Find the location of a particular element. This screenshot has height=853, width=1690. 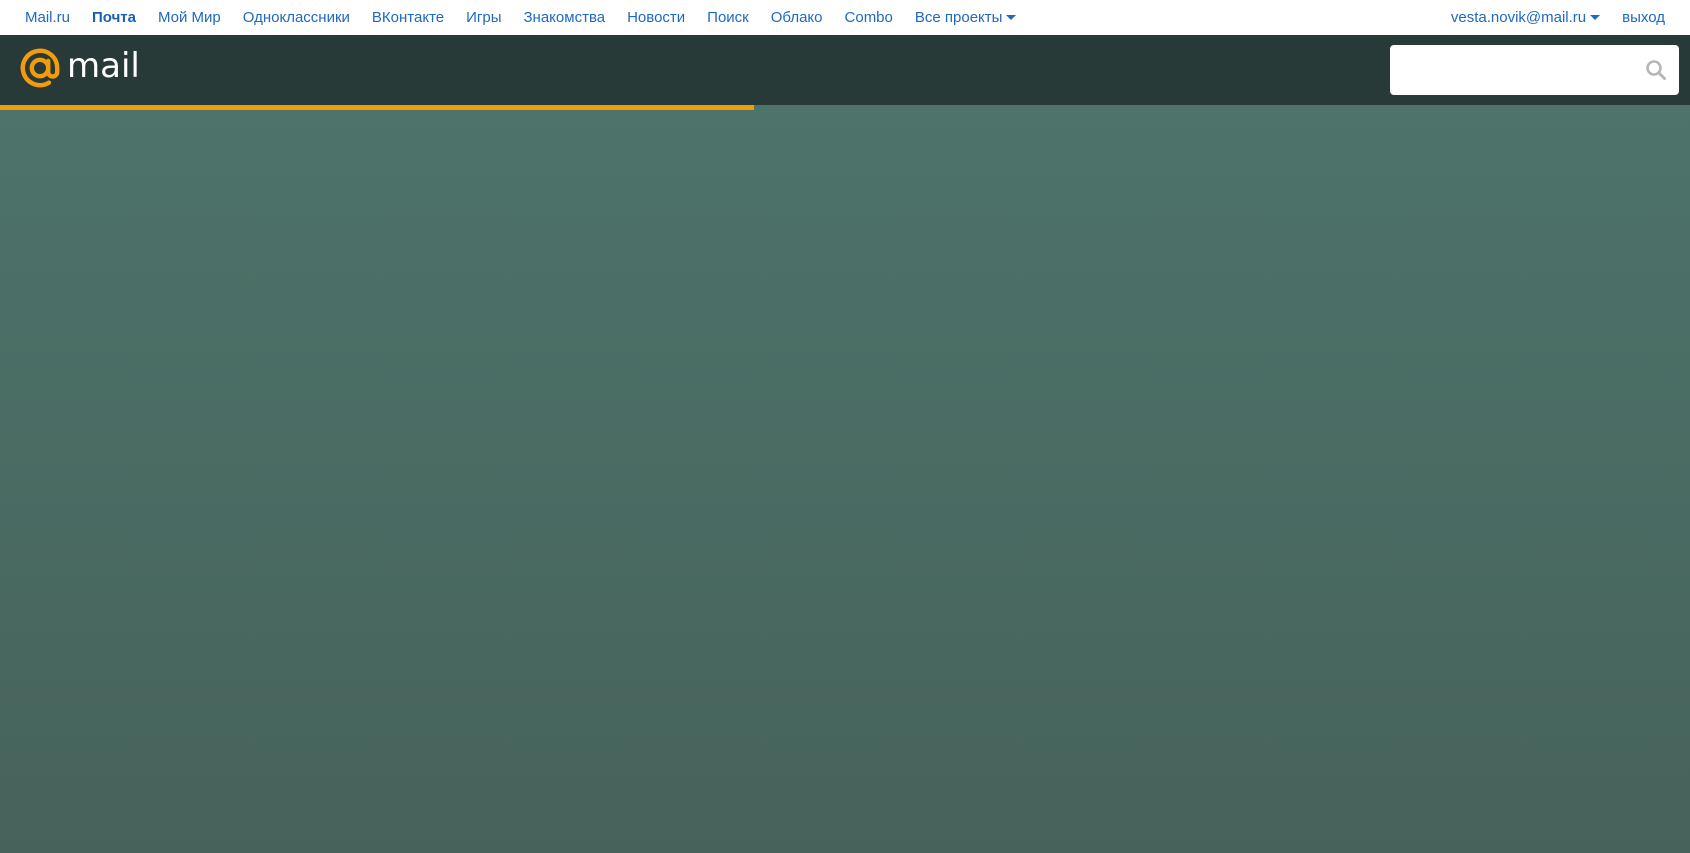

mail-header: mail is located at coordinates (845, 70).